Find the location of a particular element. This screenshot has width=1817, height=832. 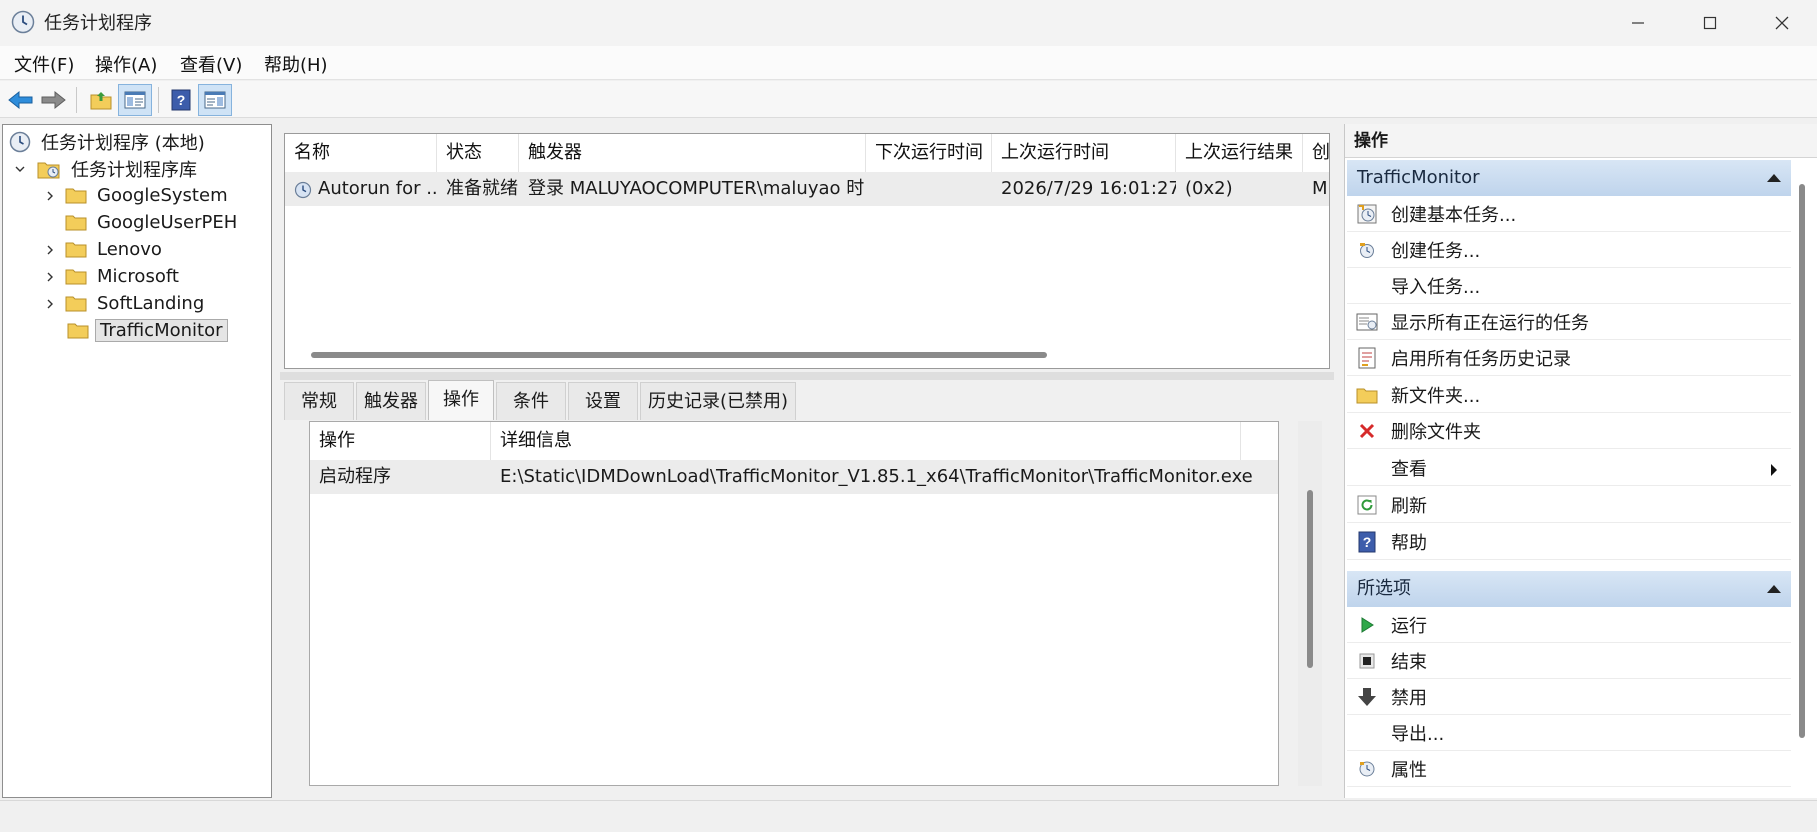

tree-folder-trafficmonitor: TrafficMonitor is located at coordinates (145, 330).